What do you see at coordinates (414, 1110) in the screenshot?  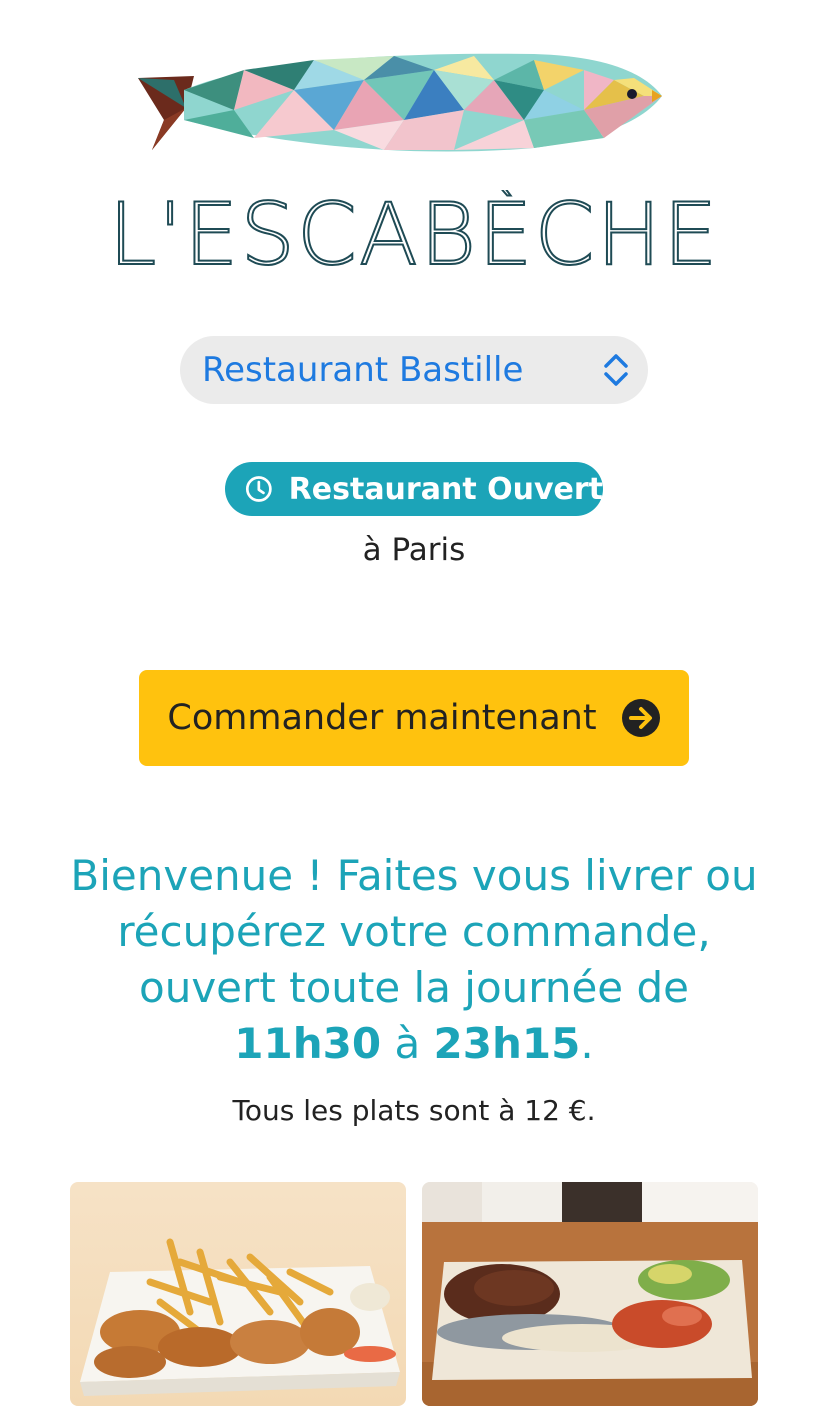 I see `price-note: Tous les plats sont à 12 €.` at bounding box center [414, 1110].